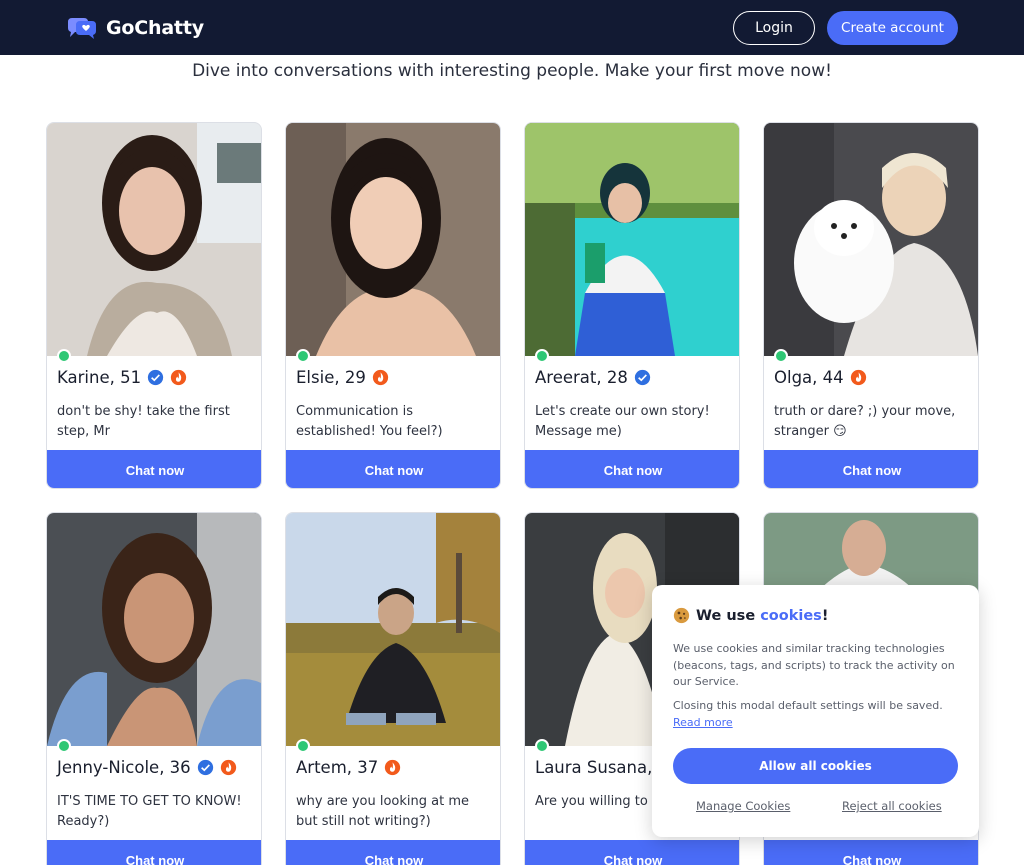 This screenshot has height=865, width=1024. Describe the element at coordinates (865, 421) in the screenshot. I see `profile-bio: truth or dare? ;) your move, stranger 😏` at that location.